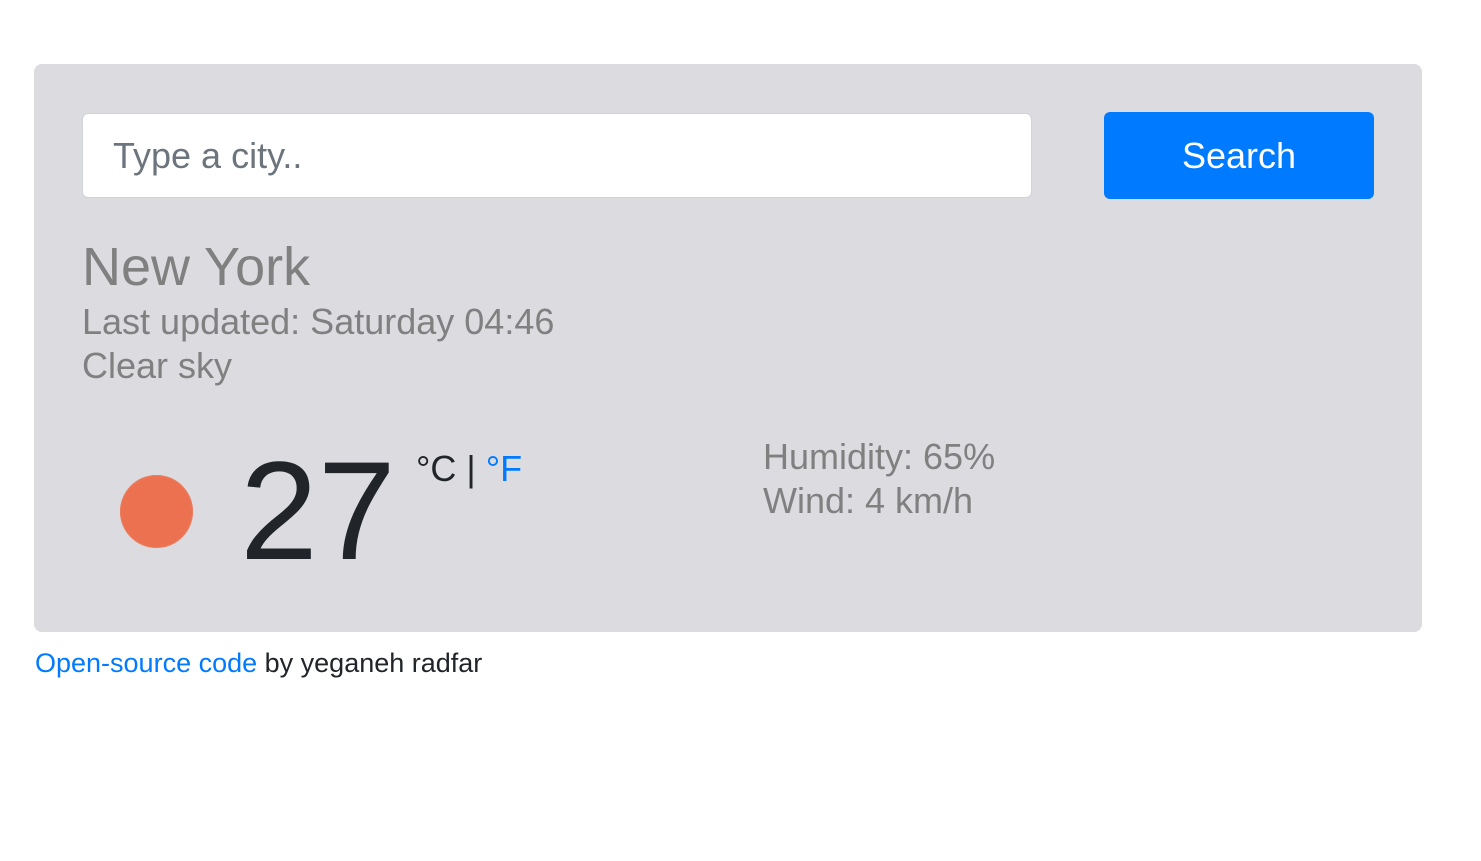 Image resolution: width=1481 pixels, height=861 pixels. Describe the element at coordinates (156, 511) in the screenshot. I see `sun-icon` at that location.